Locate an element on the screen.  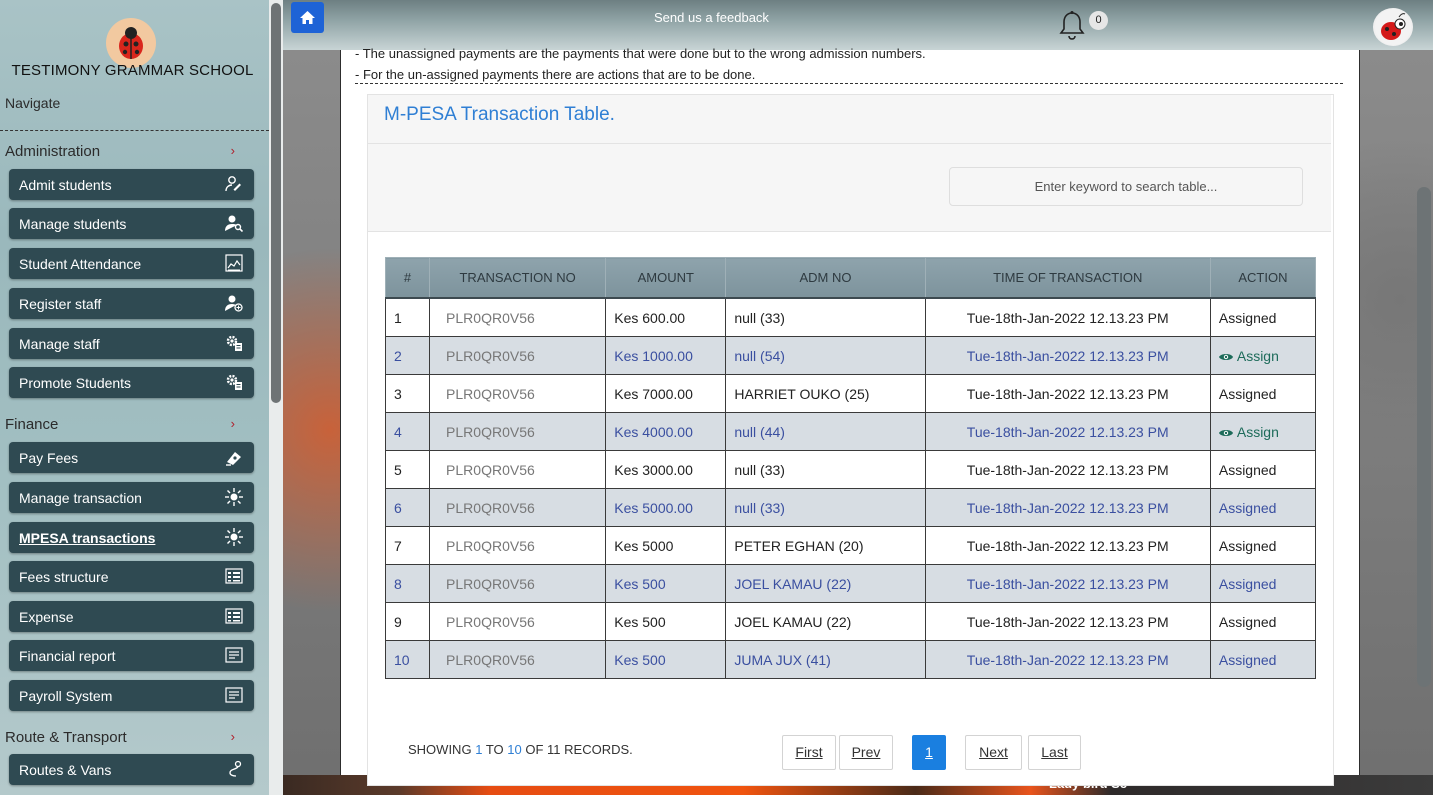
attendance-icon is located at coordinates (234, 264).